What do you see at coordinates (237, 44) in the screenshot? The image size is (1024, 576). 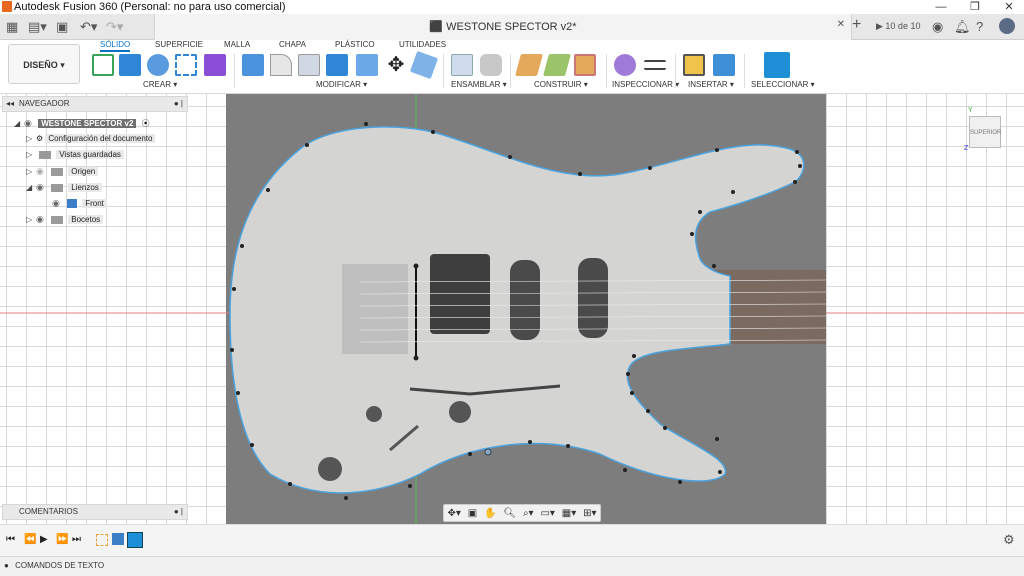 I see `tab-malla: MALLA` at bounding box center [237, 44].